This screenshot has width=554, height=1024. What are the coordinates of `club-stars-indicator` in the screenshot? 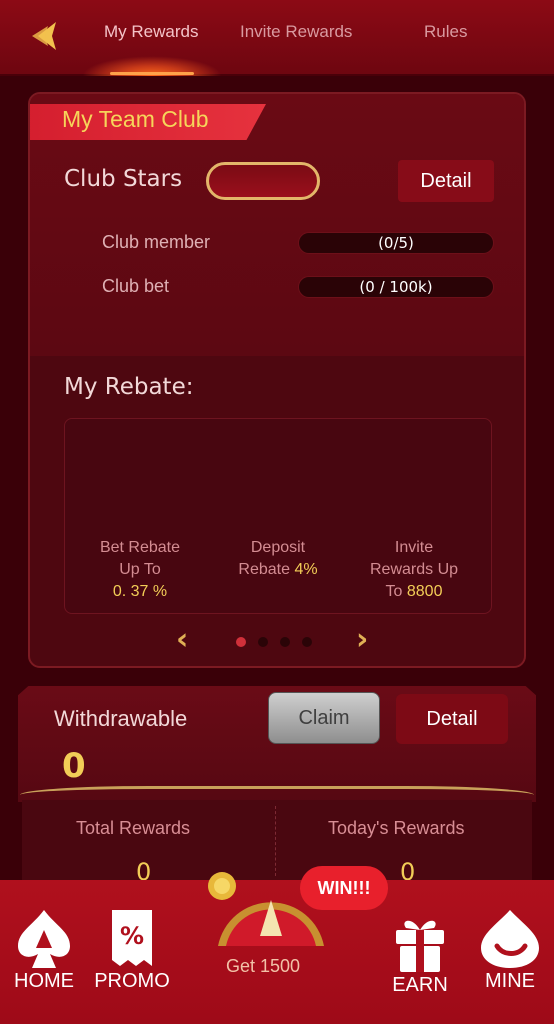 It's located at (263, 181).